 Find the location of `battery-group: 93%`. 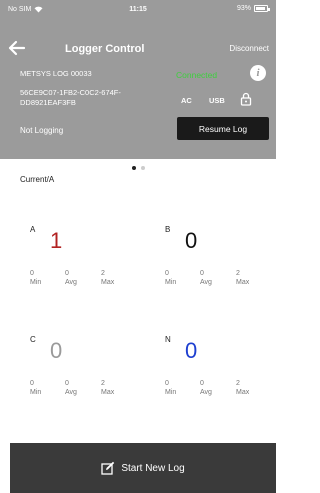

battery-group: 93% is located at coordinates (253, 8).